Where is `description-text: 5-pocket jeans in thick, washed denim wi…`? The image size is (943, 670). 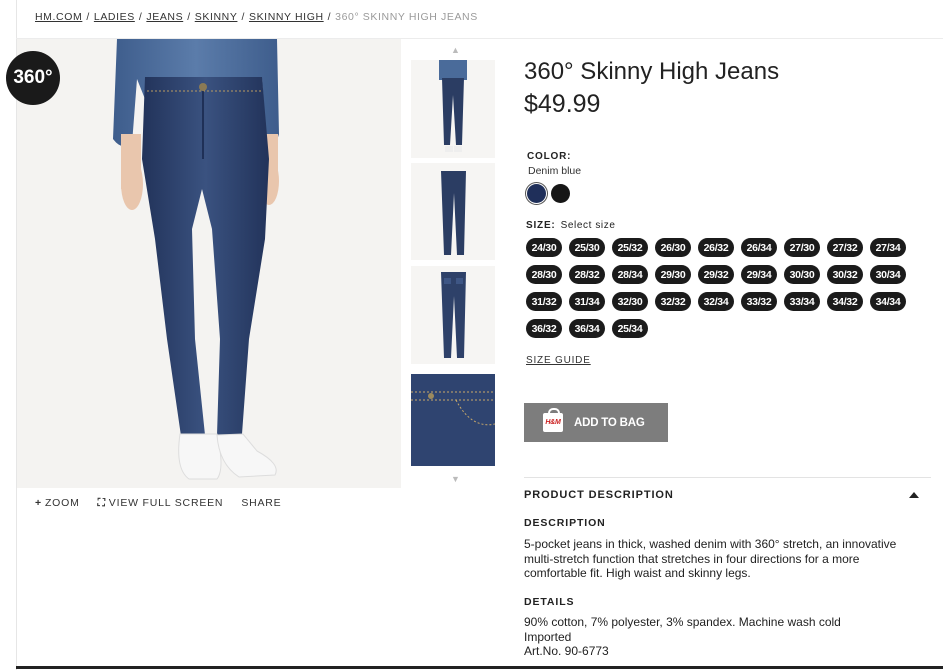
description-text: 5-pocket jeans in thick, washed denim wi… is located at coordinates (710, 558).